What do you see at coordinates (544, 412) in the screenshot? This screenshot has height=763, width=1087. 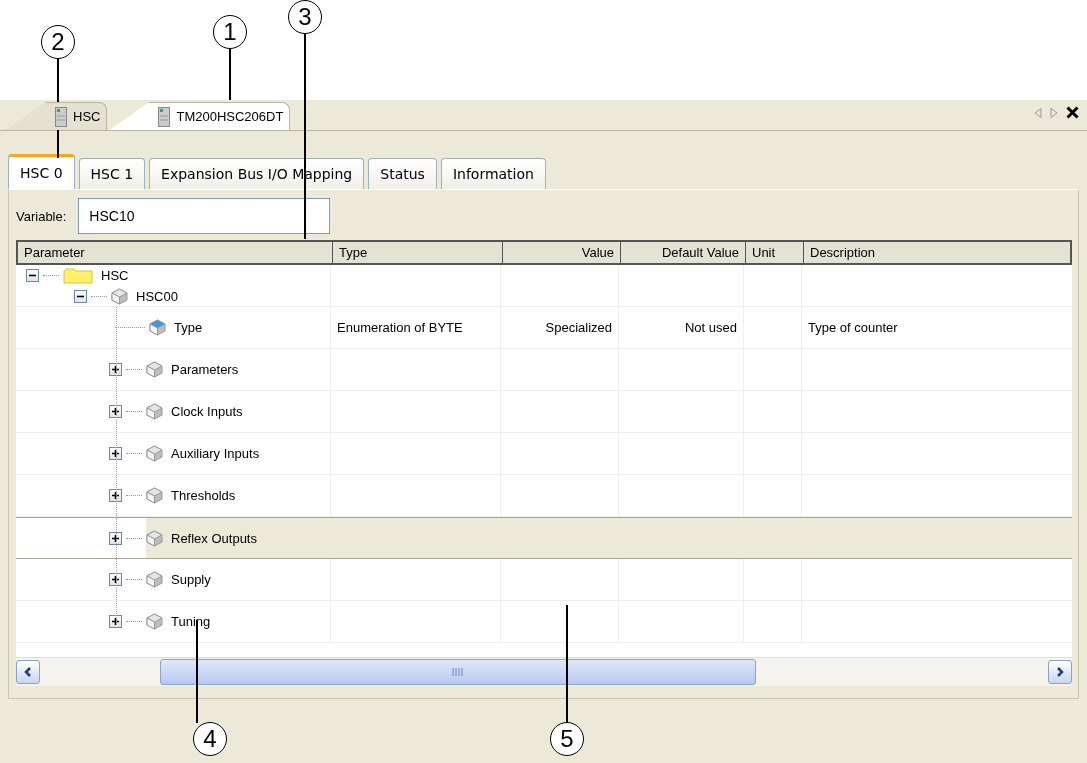 I see `tree-row: Clock Inputs` at bounding box center [544, 412].